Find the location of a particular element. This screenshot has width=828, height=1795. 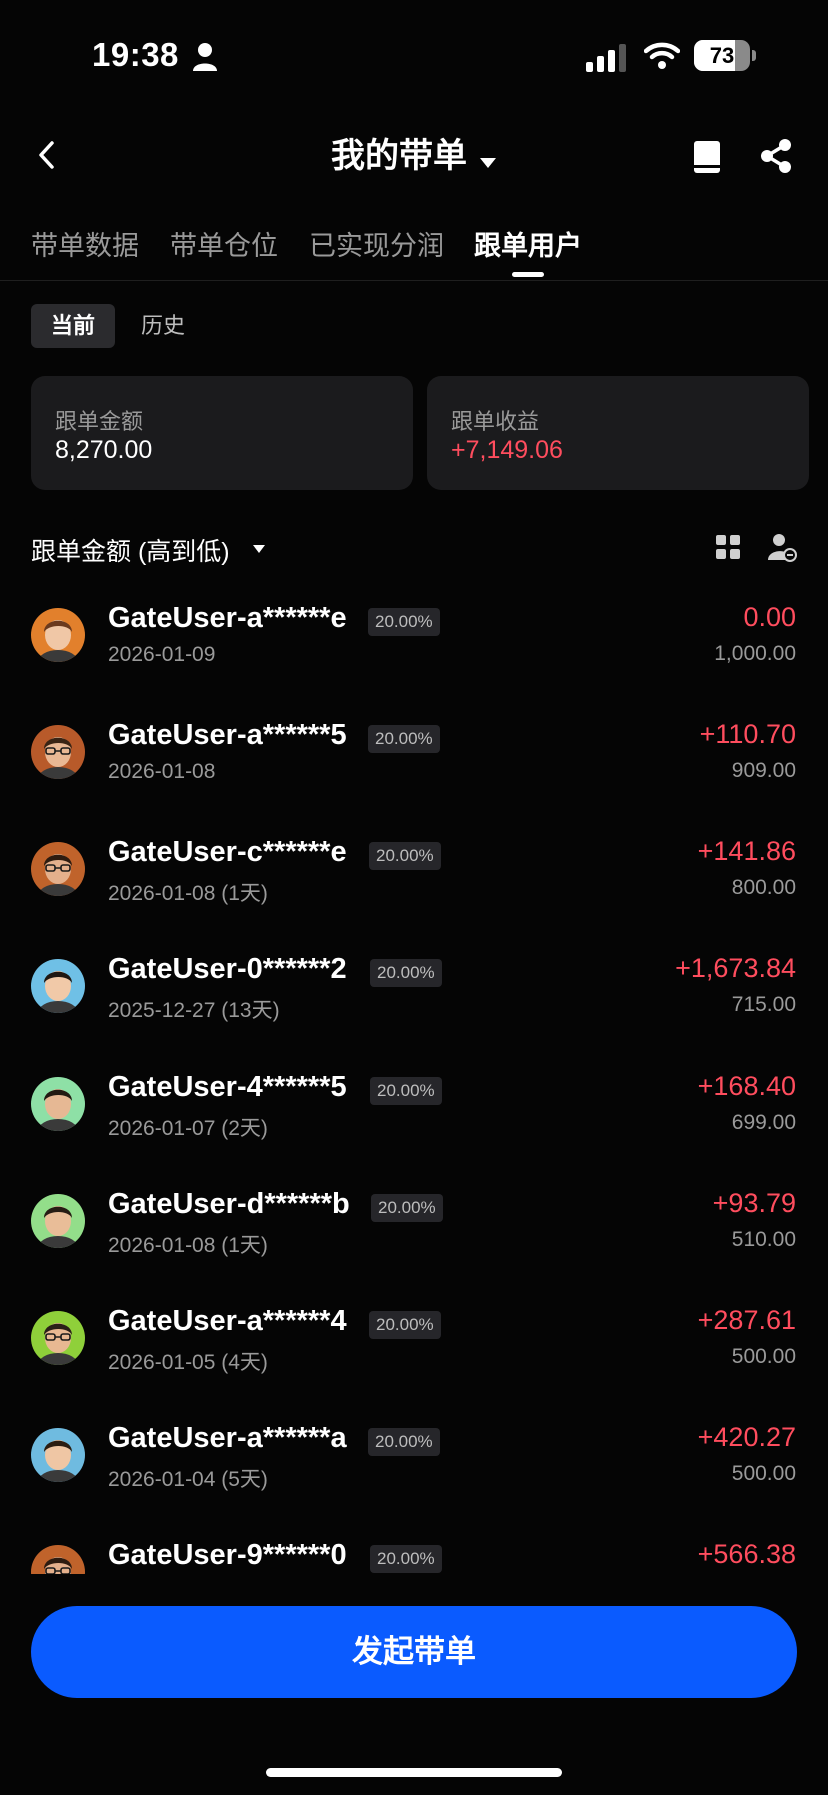

tab-bar: 带单数据 带单仓位 已实现分润 跟单用户 is located at coordinates (414, 250).